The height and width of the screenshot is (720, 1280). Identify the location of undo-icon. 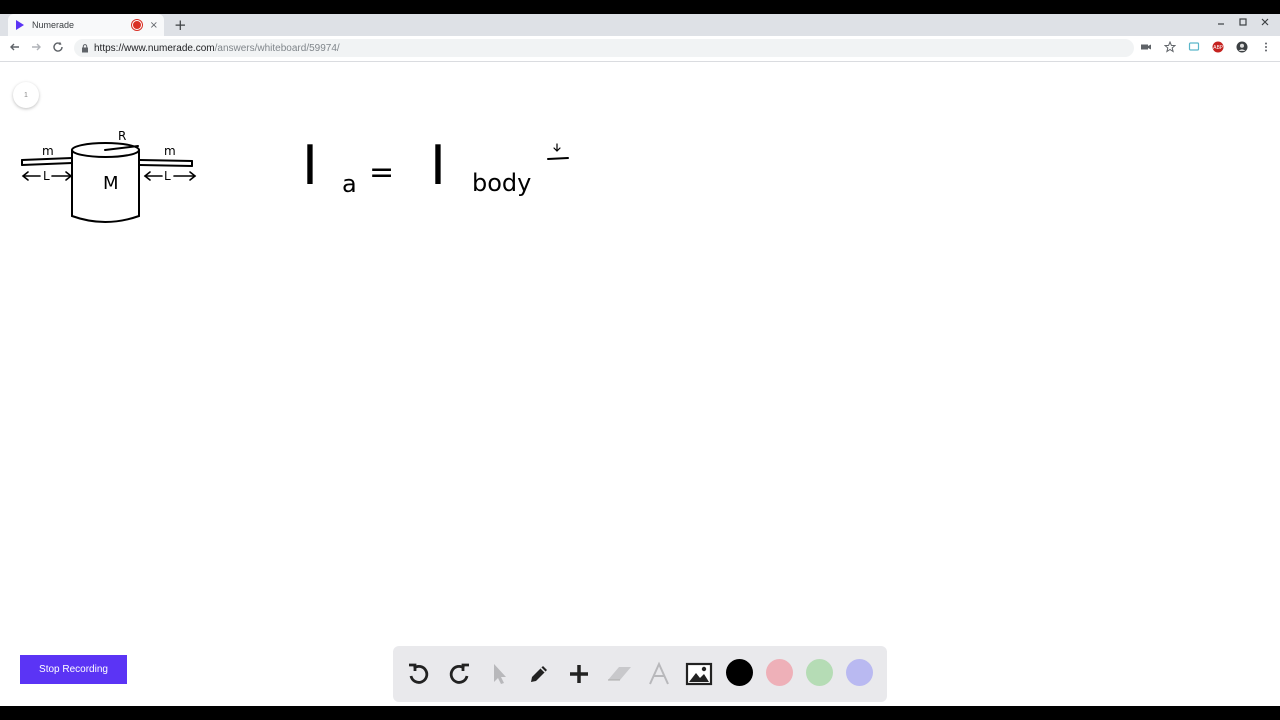
(419, 673).